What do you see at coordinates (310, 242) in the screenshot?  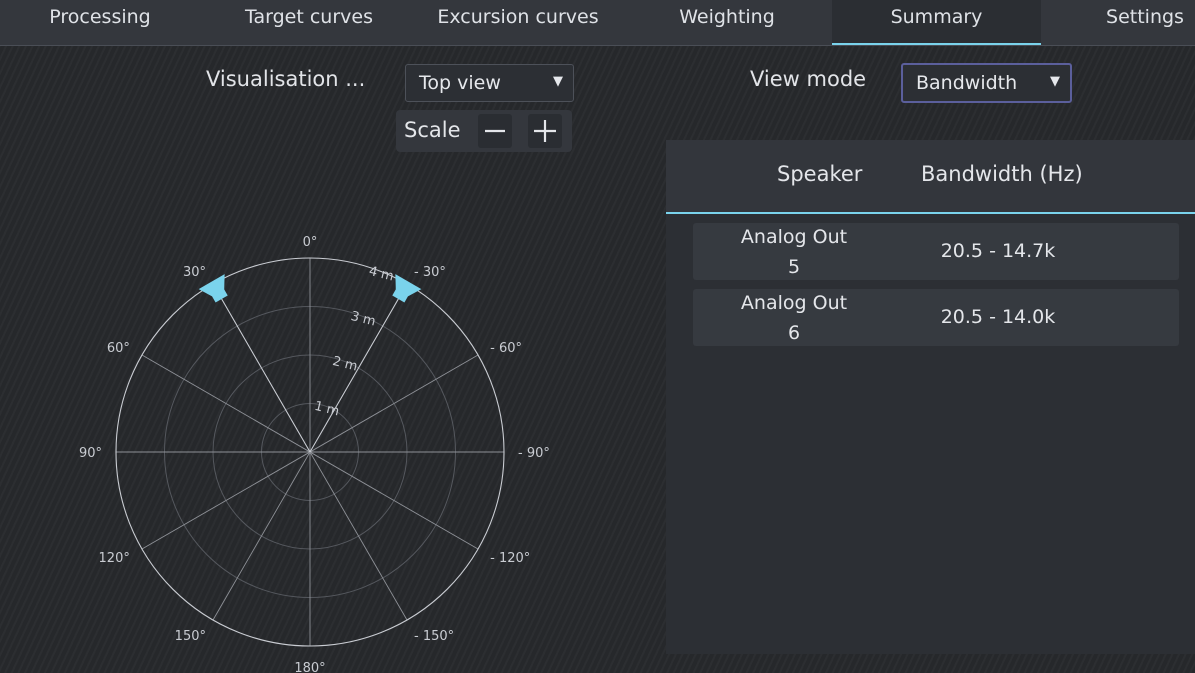 I see `angle-label-0: 0°` at bounding box center [310, 242].